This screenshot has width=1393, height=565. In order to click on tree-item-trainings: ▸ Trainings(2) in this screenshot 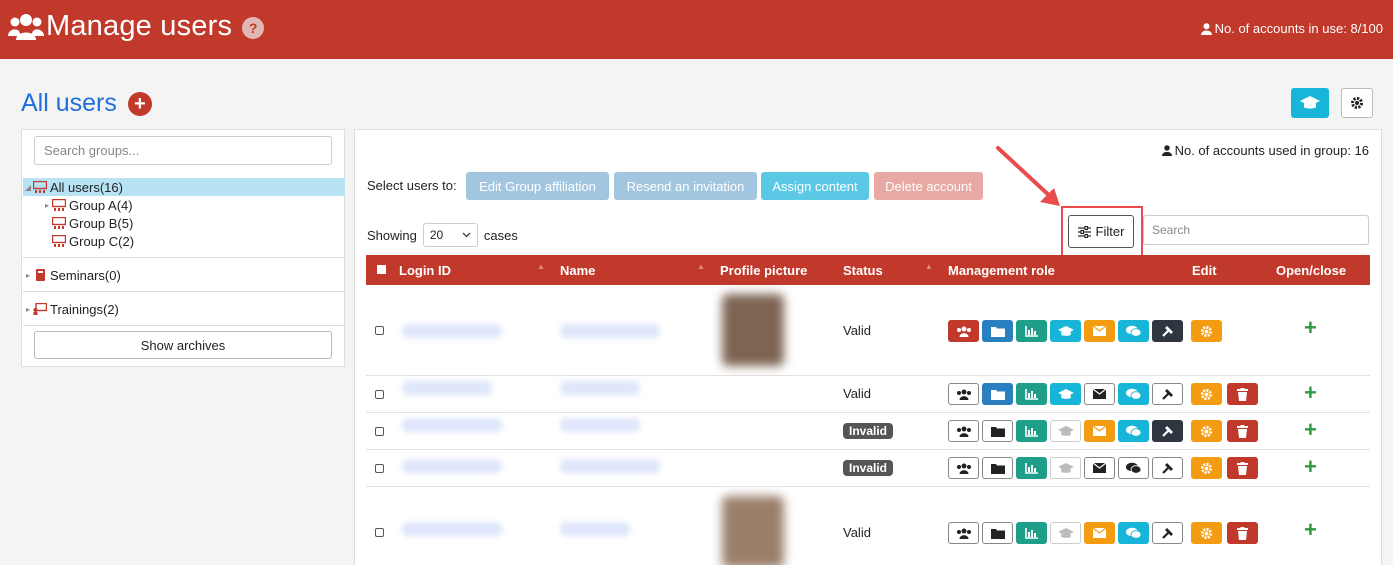, I will do `click(71, 309)`.